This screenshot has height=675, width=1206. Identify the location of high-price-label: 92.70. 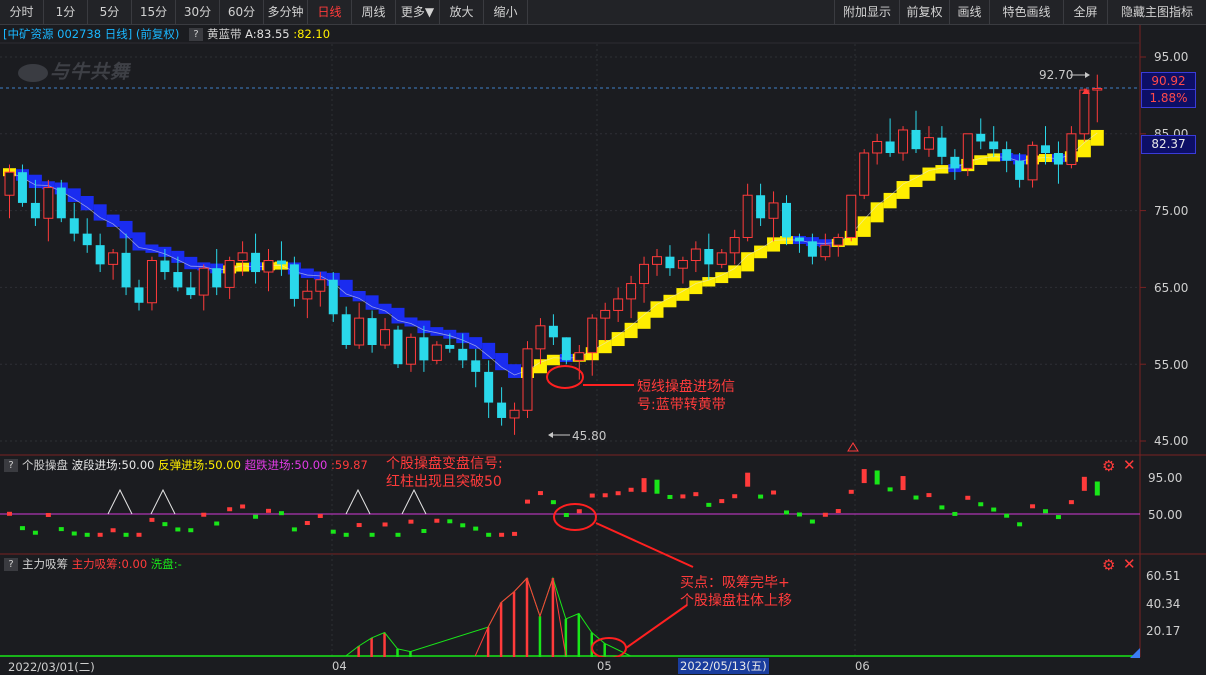
(1056, 75).